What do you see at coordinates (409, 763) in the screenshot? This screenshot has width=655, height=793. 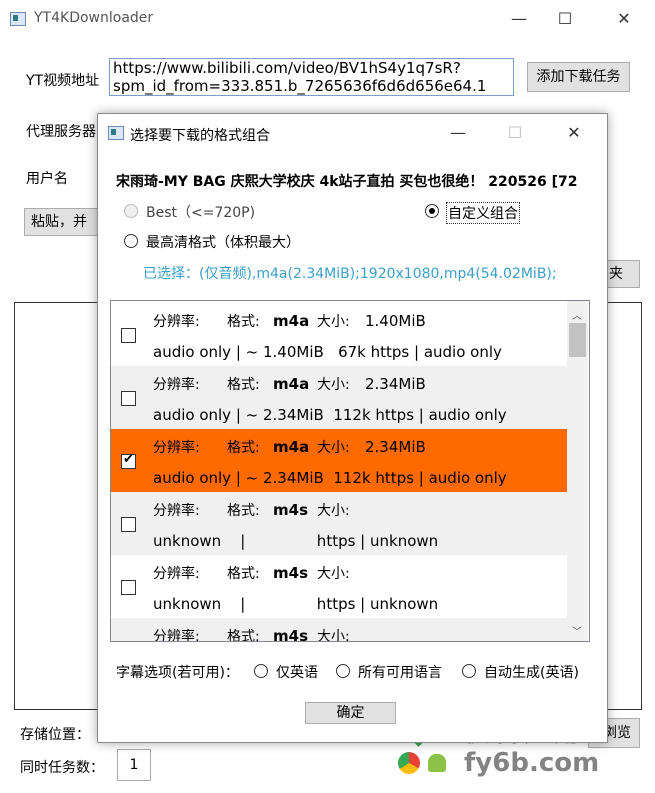 I see `chrome-icon` at bounding box center [409, 763].